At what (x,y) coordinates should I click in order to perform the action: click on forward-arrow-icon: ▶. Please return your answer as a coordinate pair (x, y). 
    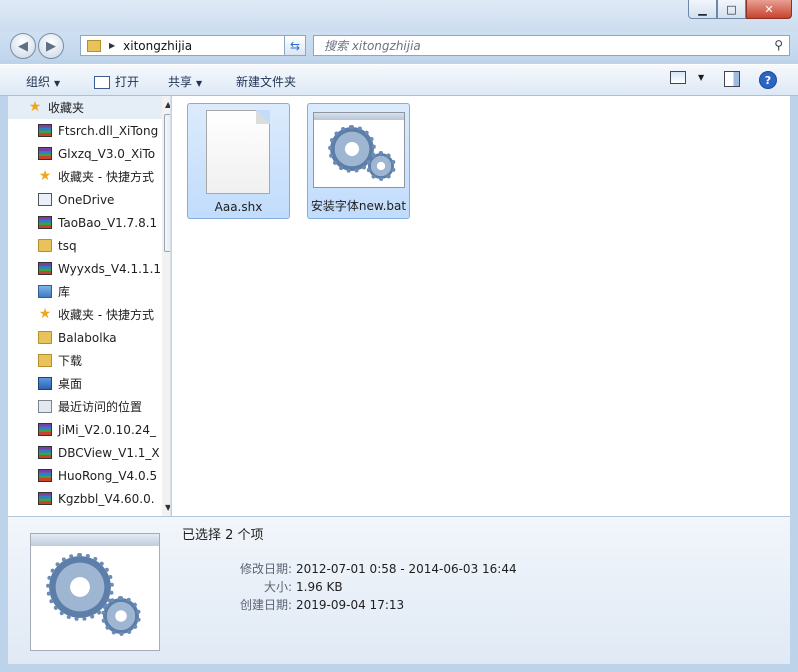
    Looking at the image, I should click on (51, 46).